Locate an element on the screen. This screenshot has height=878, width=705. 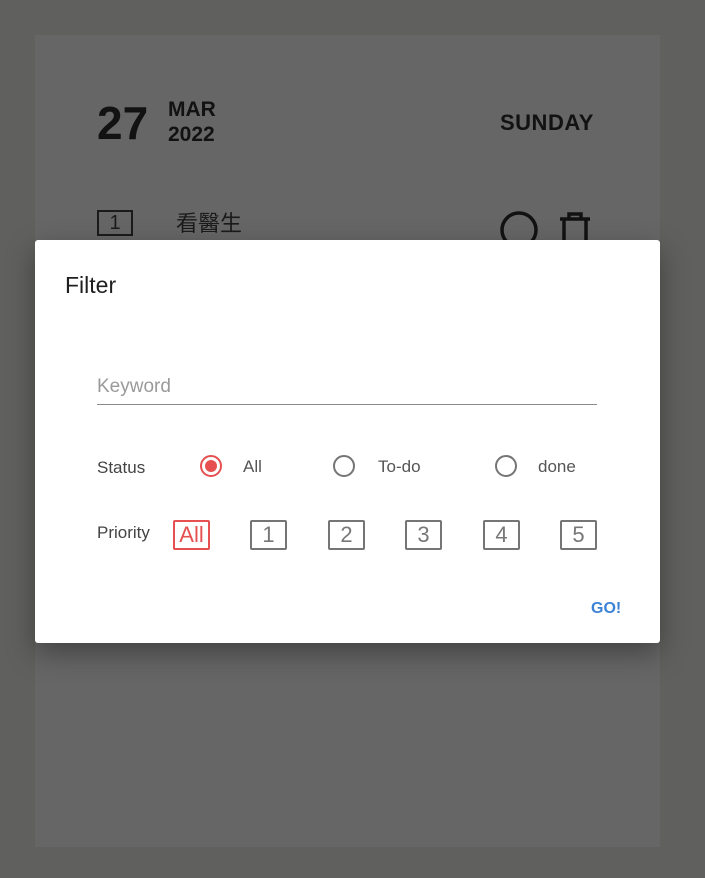
dialog-title: Filter is located at coordinates (91, 285).